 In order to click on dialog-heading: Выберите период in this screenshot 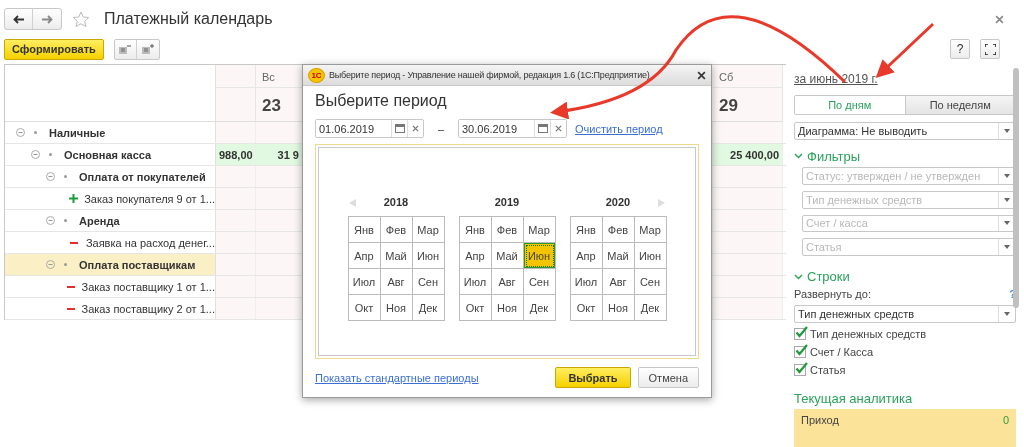, I will do `click(381, 101)`.